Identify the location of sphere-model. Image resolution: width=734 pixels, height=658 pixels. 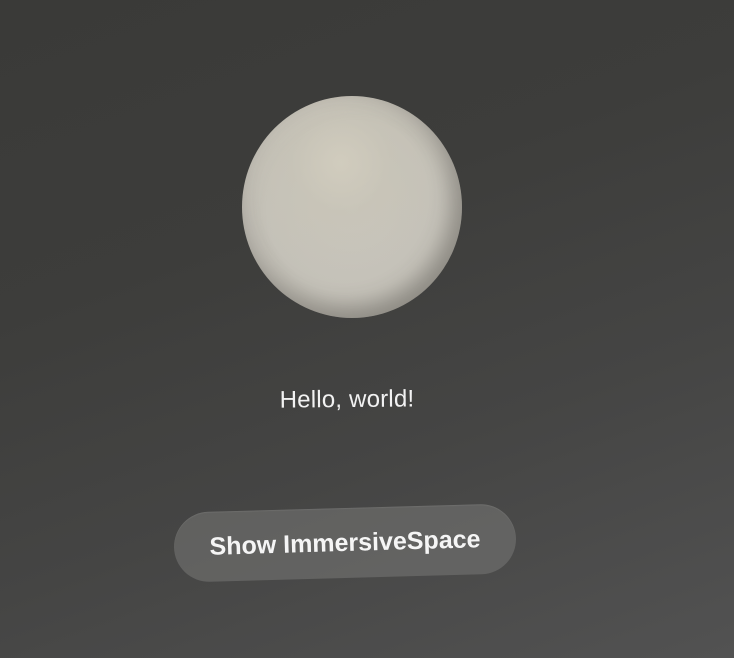
(352, 207).